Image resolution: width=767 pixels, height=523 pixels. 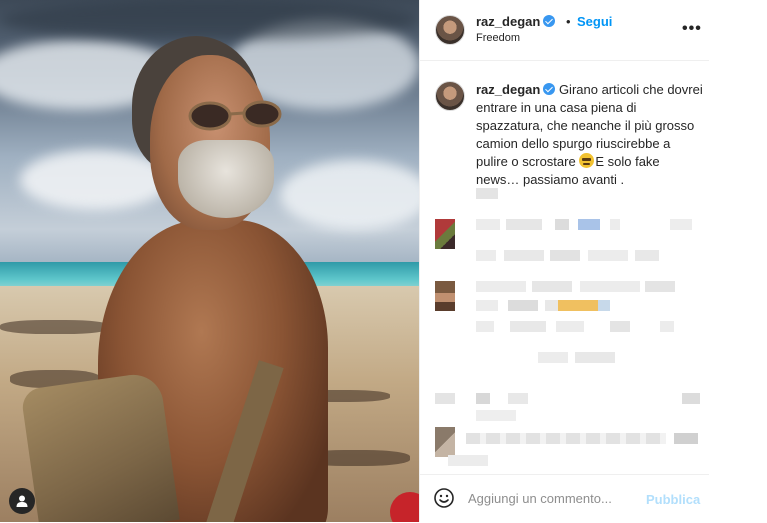 I want to click on user-tag-icon, so click(x=22, y=501).